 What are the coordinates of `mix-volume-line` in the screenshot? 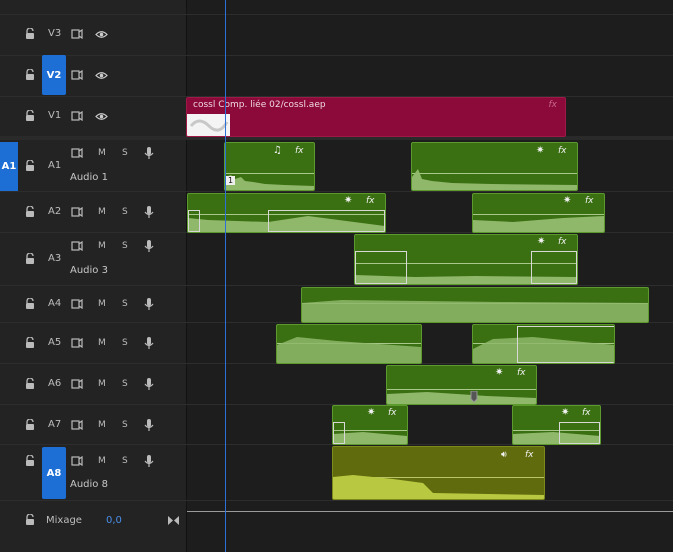 It's located at (430, 511).